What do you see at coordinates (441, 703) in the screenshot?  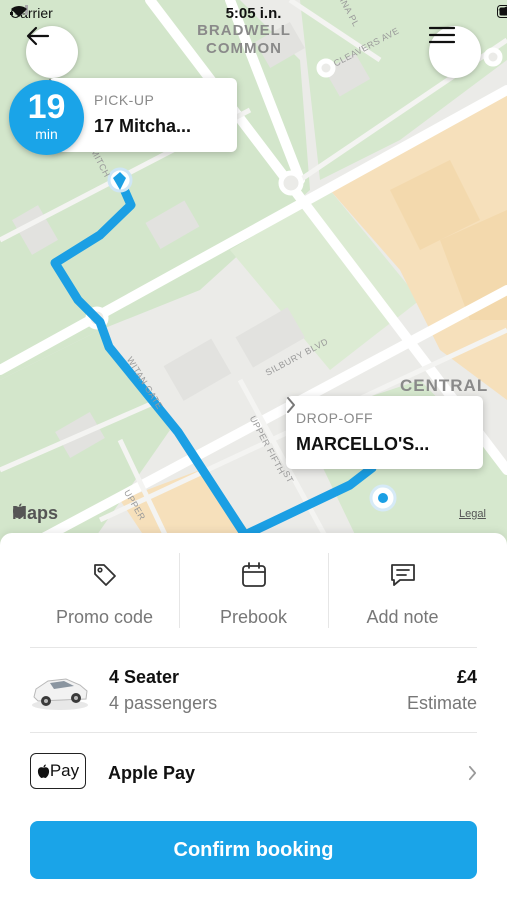 I see `price-estimate-label: Estimate` at bounding box center [441, 703].